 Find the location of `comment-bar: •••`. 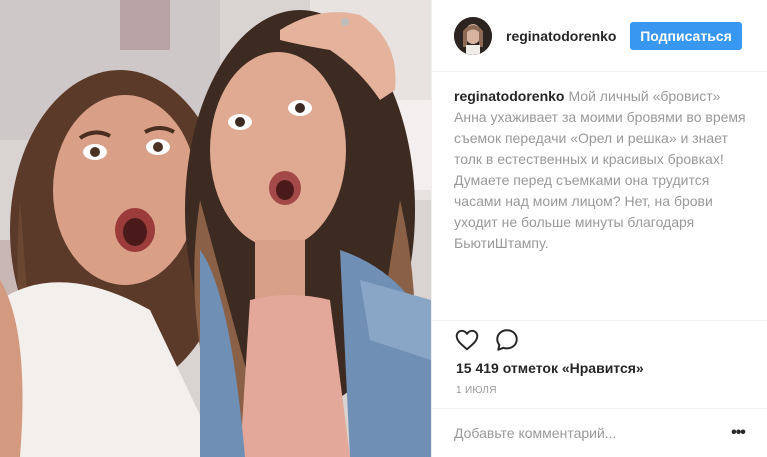

comment-bar: ••• is located at coordinates (599, 432).